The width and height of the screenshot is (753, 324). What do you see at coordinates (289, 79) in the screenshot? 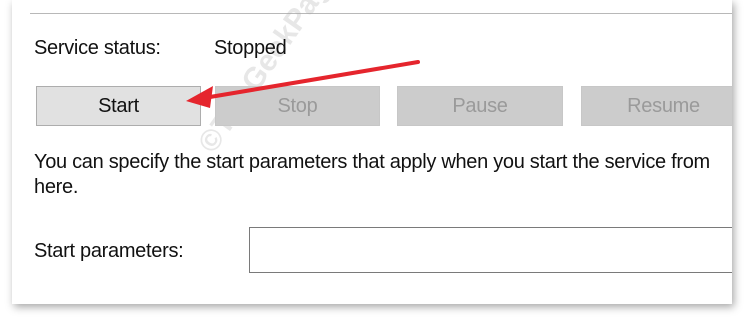
I see `watermark: ©TheGeekPage.com` at bounding box center [289, 79].